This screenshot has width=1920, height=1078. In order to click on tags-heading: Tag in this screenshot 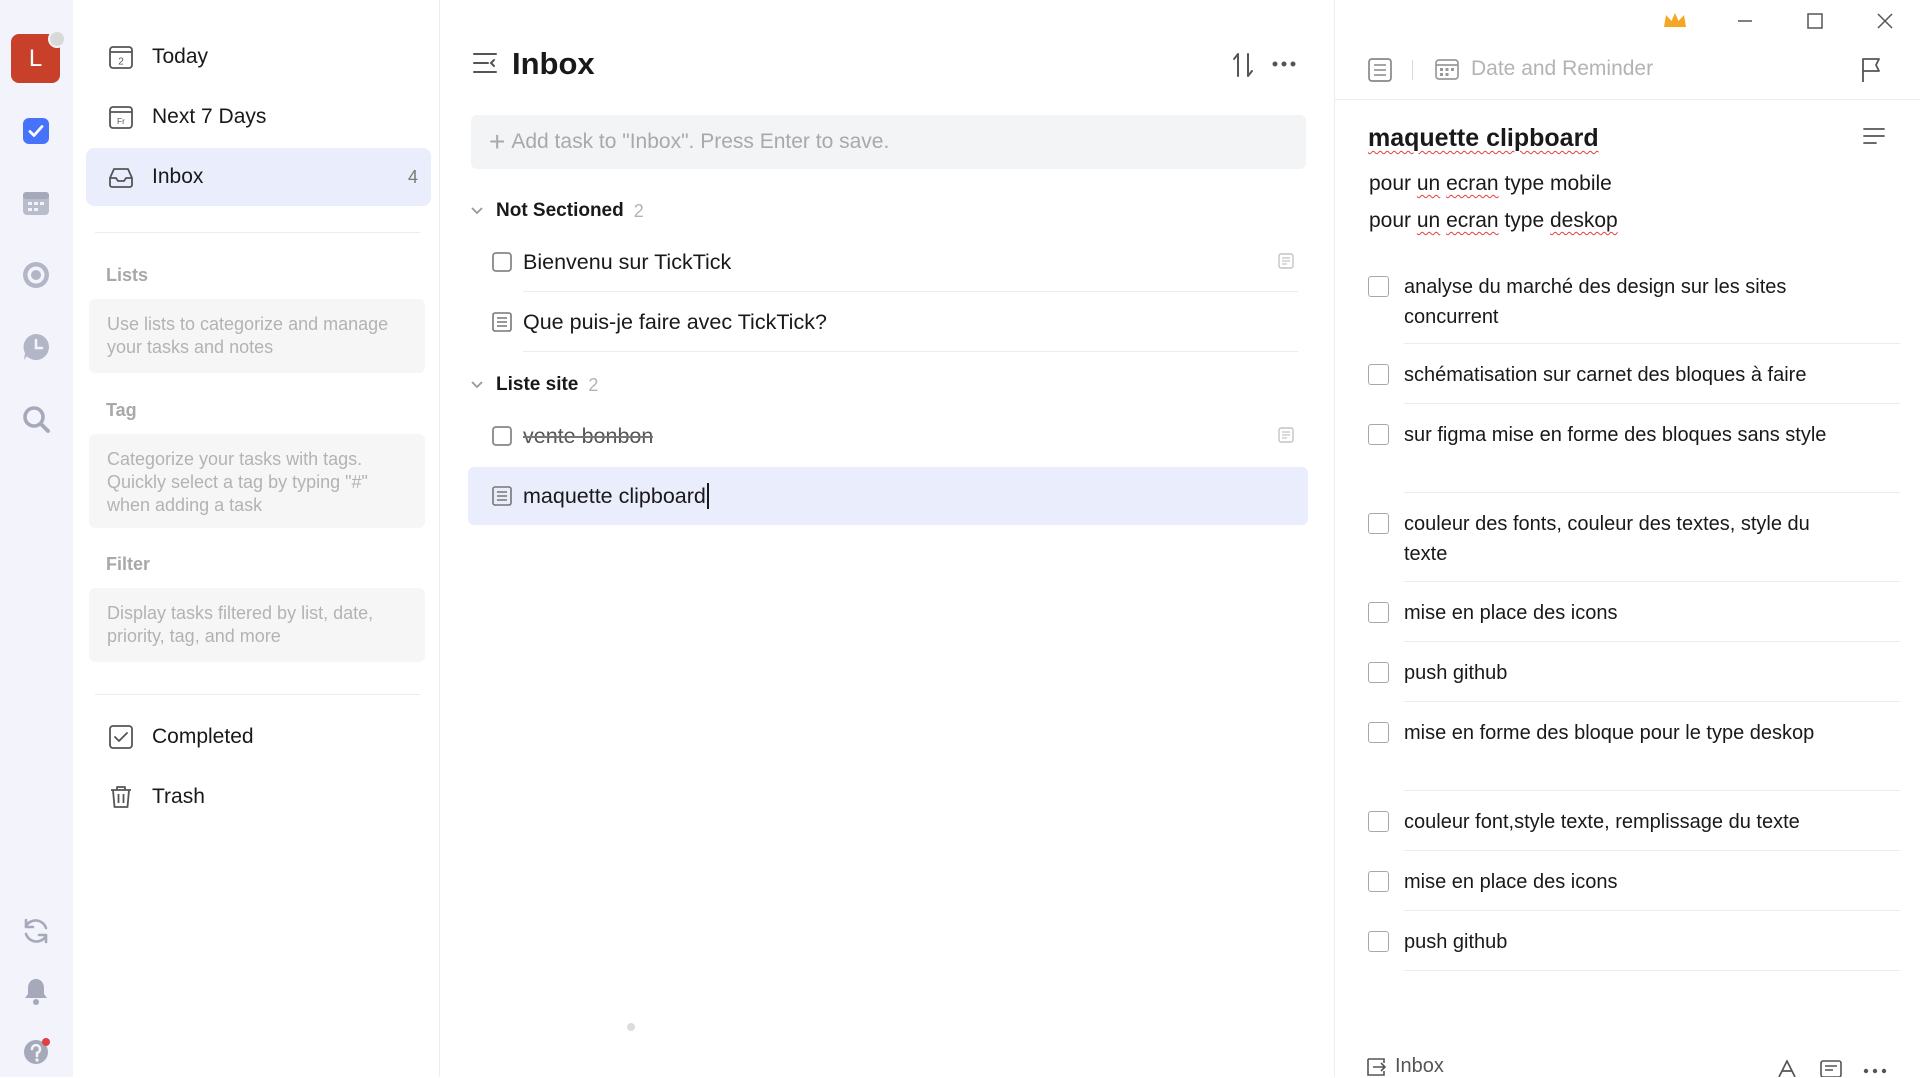, I will do `click(121, 410)`.